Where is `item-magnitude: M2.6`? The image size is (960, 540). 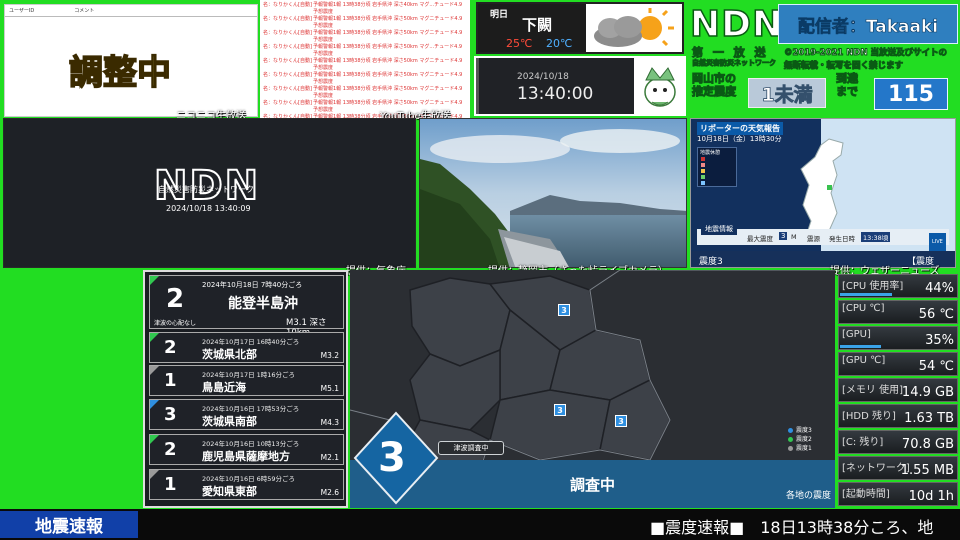
item-magnitude: M2.6 is located at coordinates (329, 492).